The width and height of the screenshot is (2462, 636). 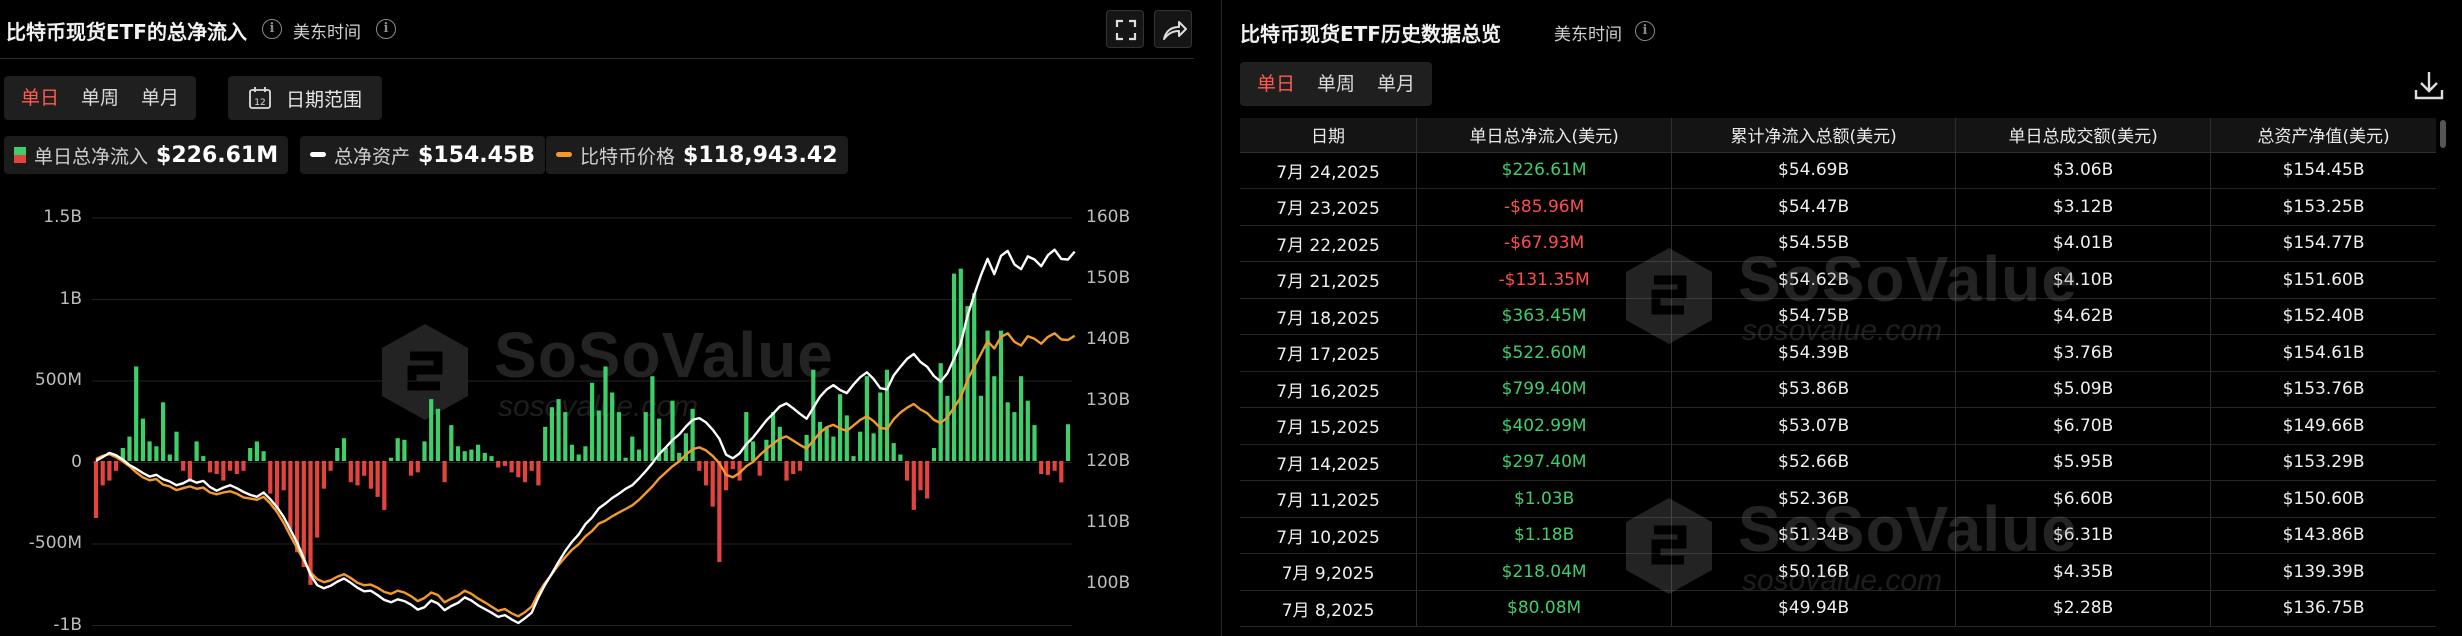 I want to click on daily-flow-cell: $522.60M, so click(x=1544, y=353).